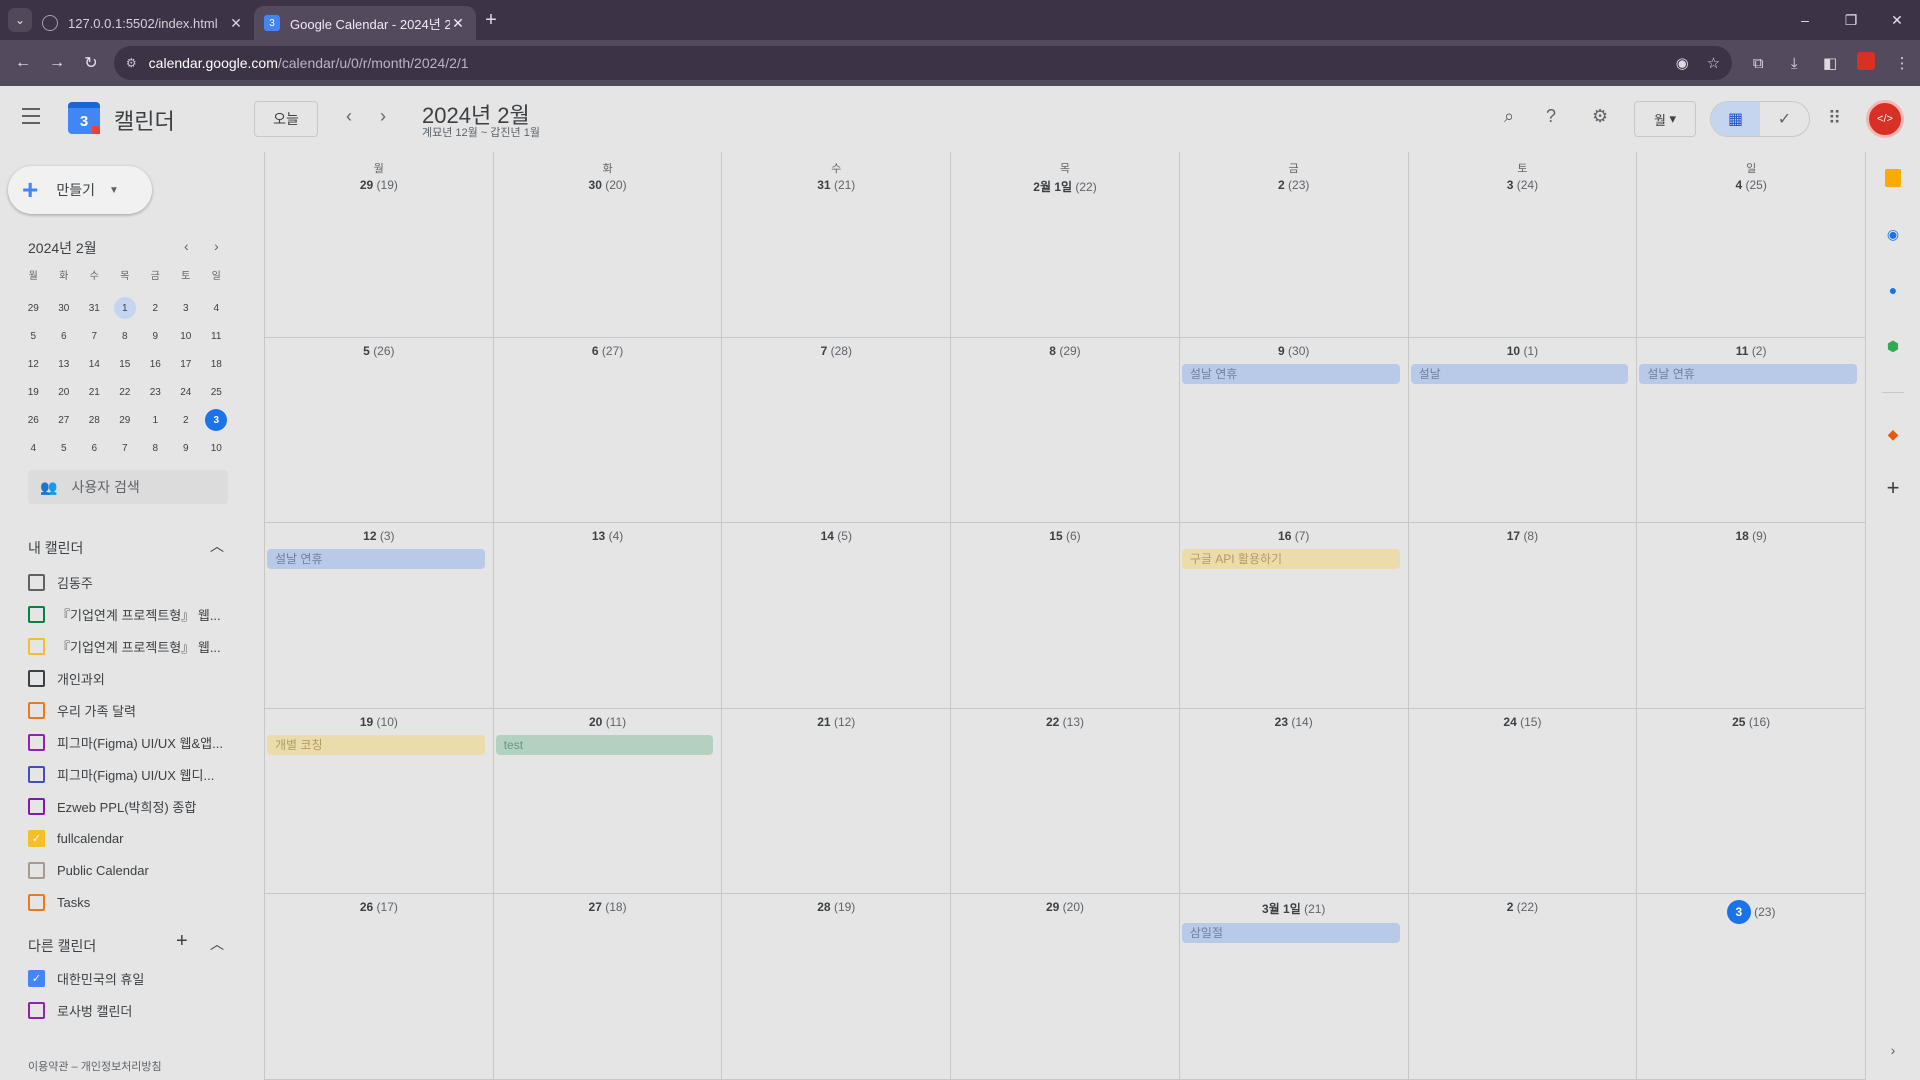 The image size is (1920, 1080). What do you see at coordinates (94, 448) in the screenshot?
I see `mini-day: 6` at bounding box center [94, 448].